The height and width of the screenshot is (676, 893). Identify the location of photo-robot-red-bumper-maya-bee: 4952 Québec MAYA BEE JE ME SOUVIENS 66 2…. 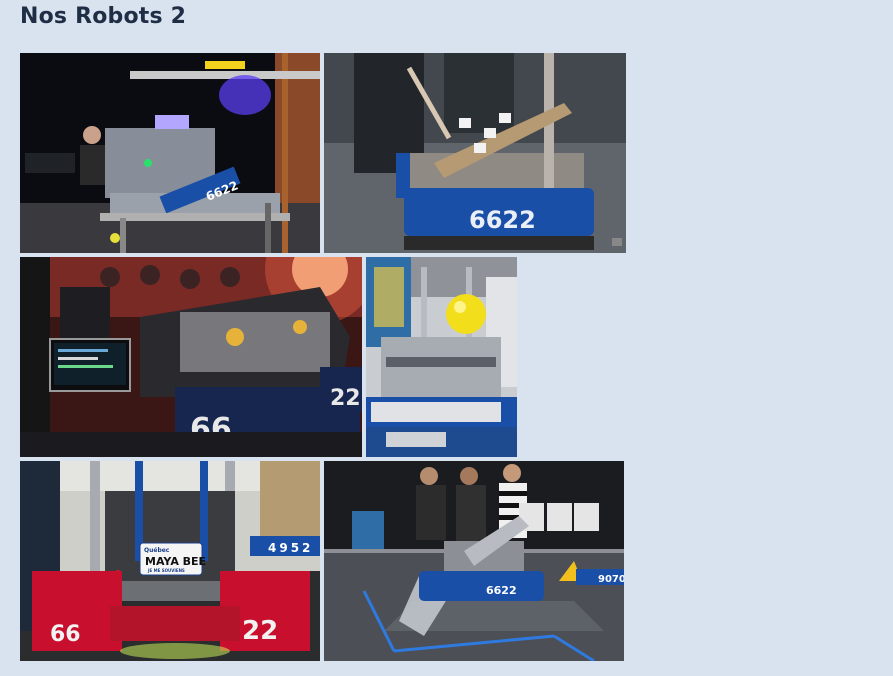
(170, 561).